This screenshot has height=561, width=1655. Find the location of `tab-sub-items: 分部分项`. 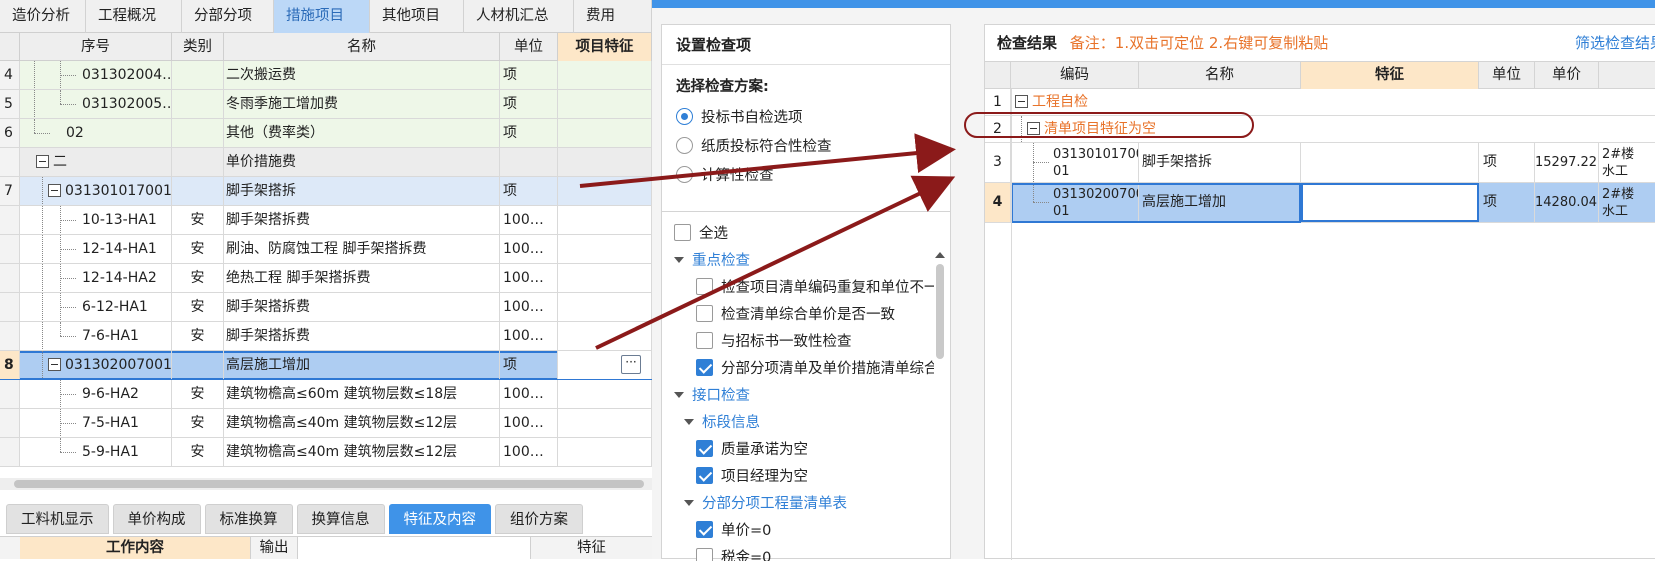

tab-sub-items: 分部分项 is located at coordinates (228, 16).